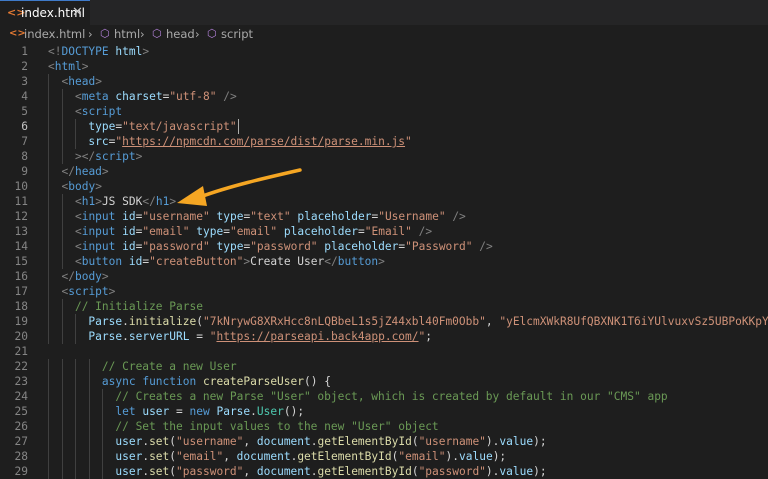  What do you see at coordinates (239, 187) in the screenshot?
I see `orange-arrow-icon` at bounding box center [239, 187].